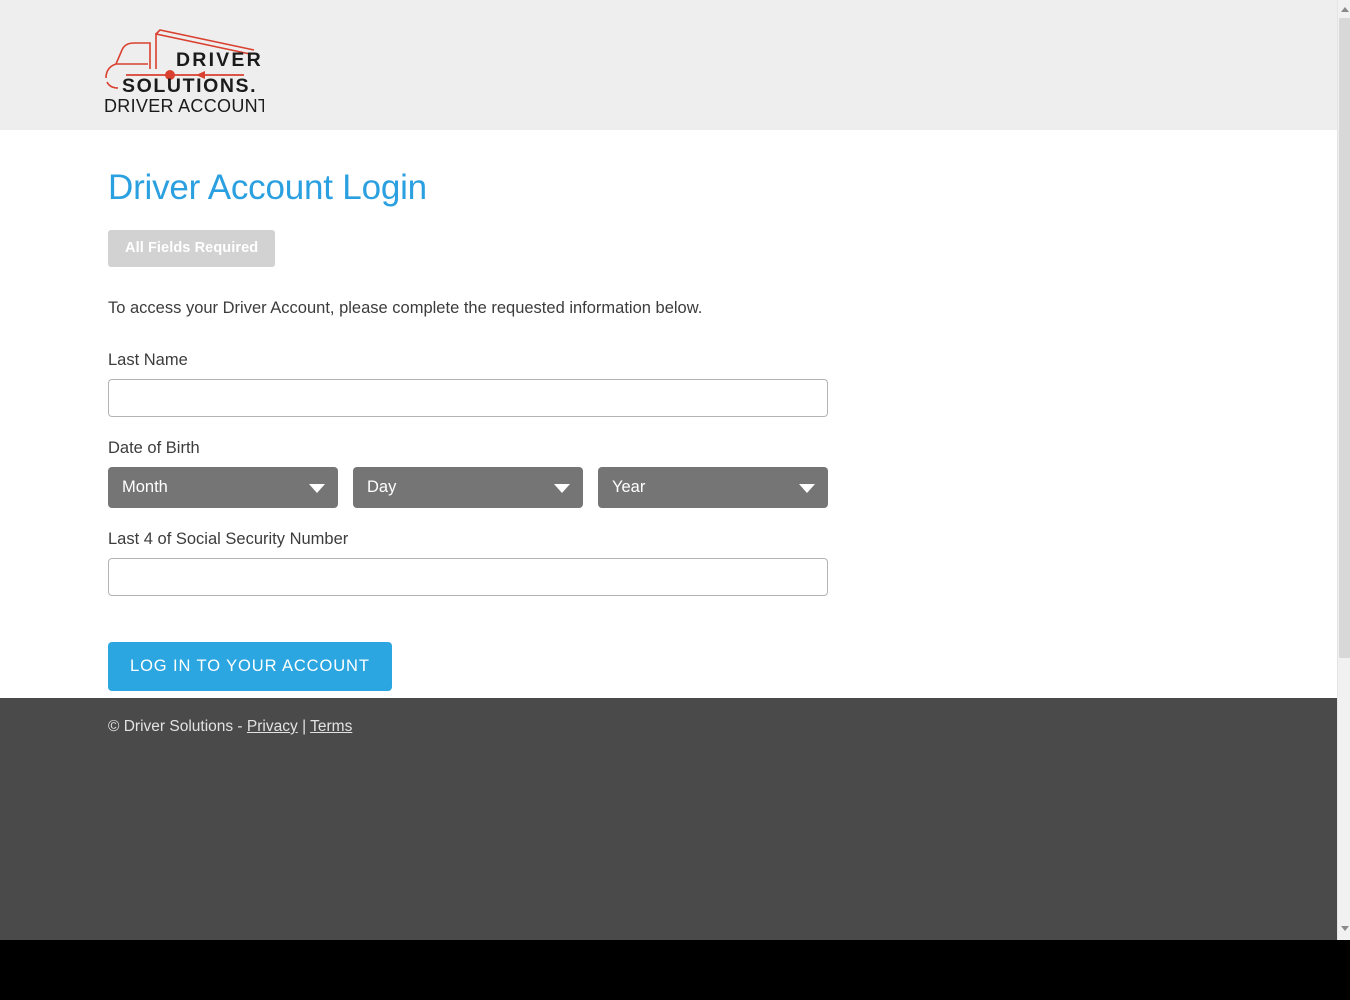 This screenshot has height=1000, width=1350. Describe the element at coordinates (175, 726) in the screenshot. I see `footer-copyright-text: © Driver Solutions -` at that location.